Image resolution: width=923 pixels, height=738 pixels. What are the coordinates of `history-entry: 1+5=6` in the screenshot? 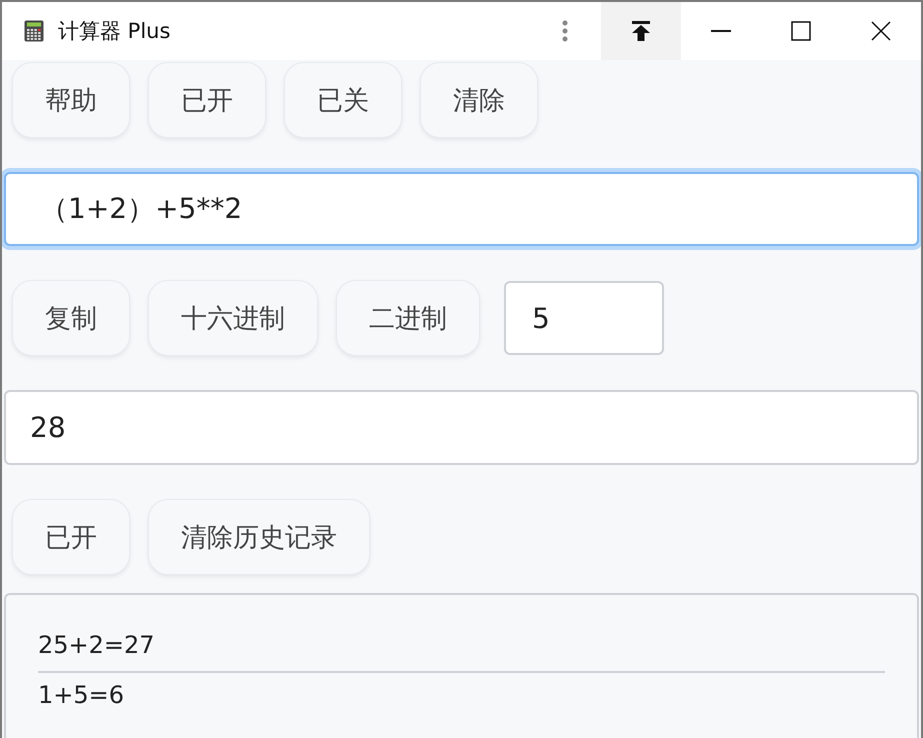 It's located at (82, 696).